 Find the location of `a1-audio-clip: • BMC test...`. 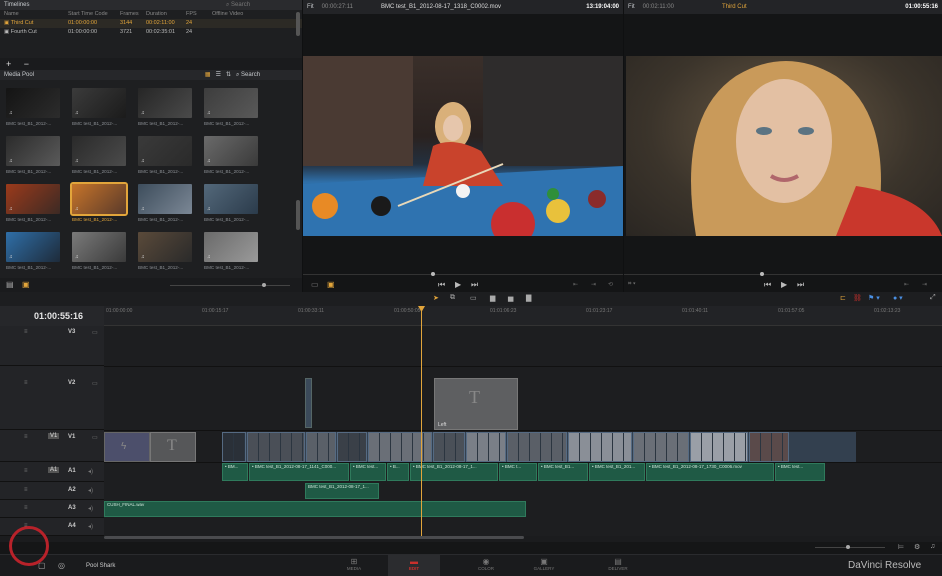

a1-audio-clip: • BMC test... is located at coordinates (800, 472).